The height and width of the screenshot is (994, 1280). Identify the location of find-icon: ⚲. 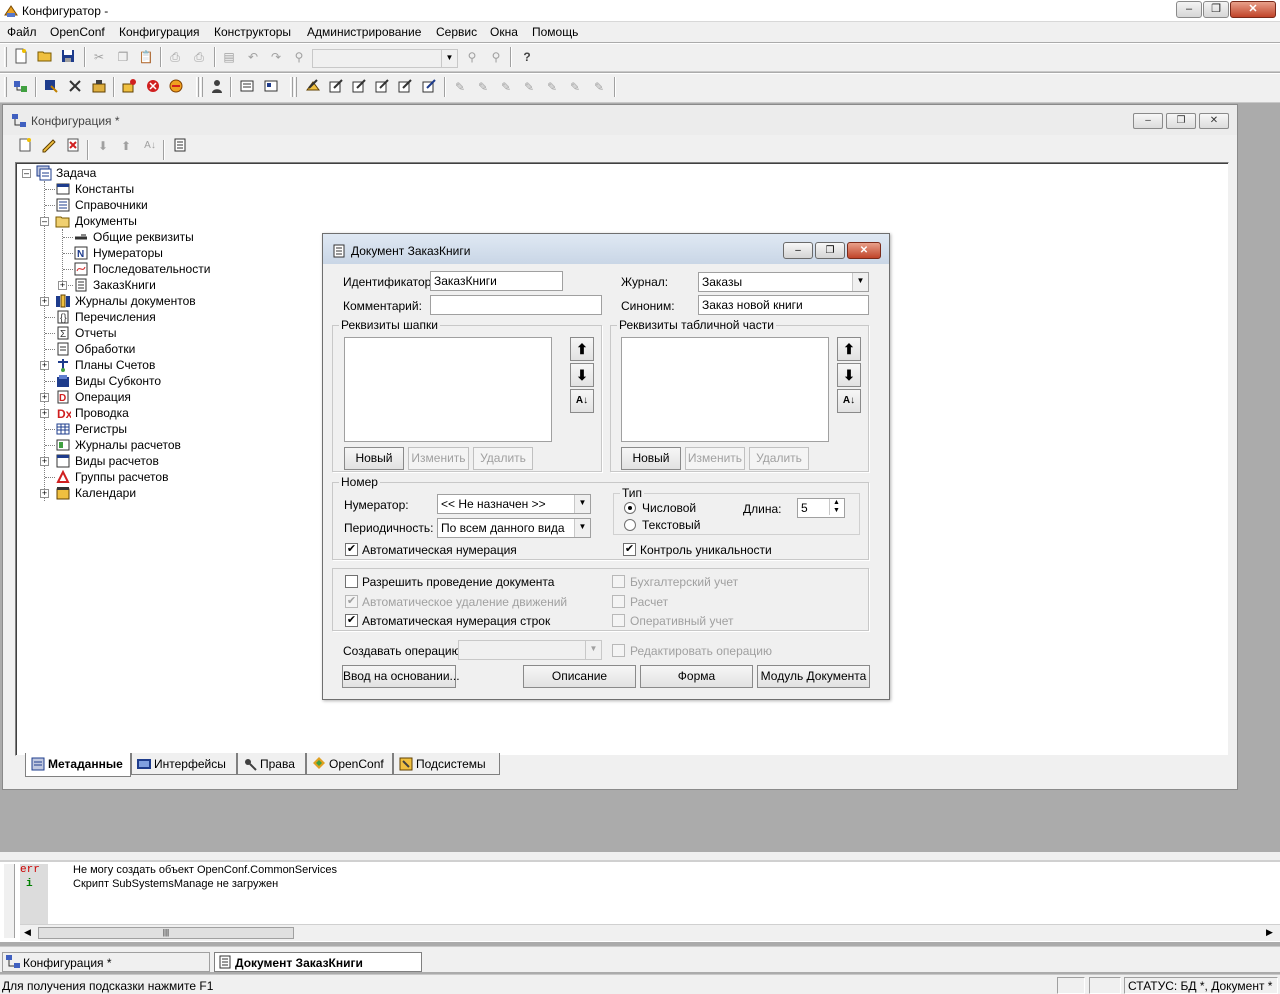
(299, 57).